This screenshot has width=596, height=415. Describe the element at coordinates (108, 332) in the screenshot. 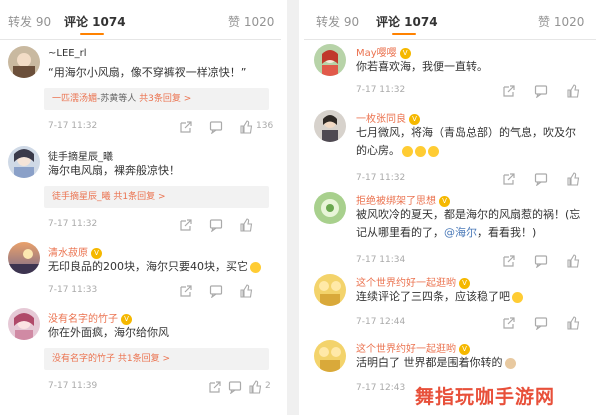

I see `comment-text: 你在外面疯，海尔给你风` at that location.